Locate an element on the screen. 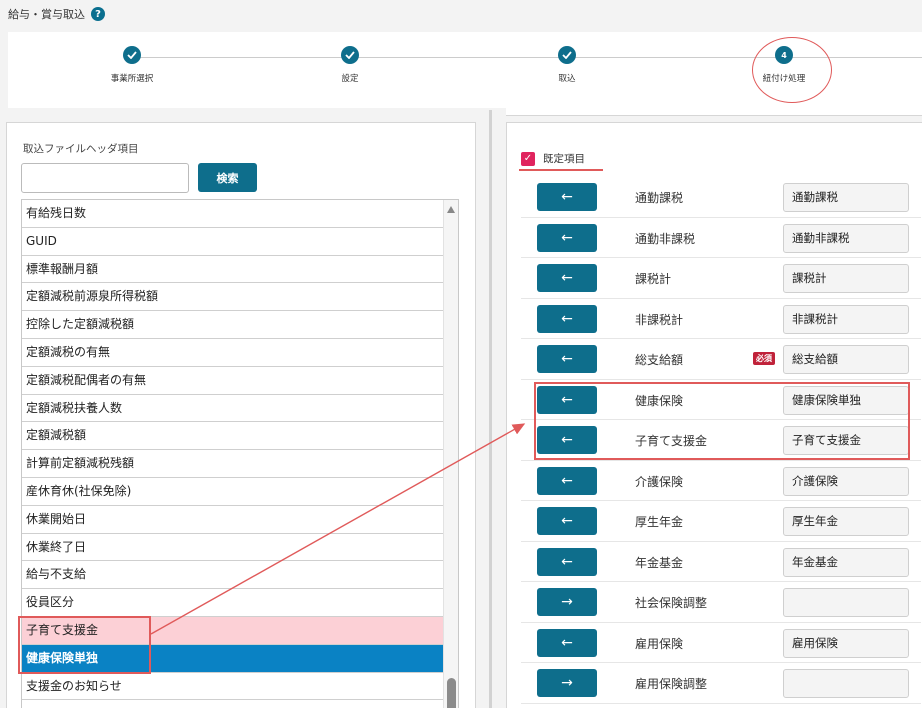  mapping-label: 通勤非課税 is located at coordinates (665, 238).